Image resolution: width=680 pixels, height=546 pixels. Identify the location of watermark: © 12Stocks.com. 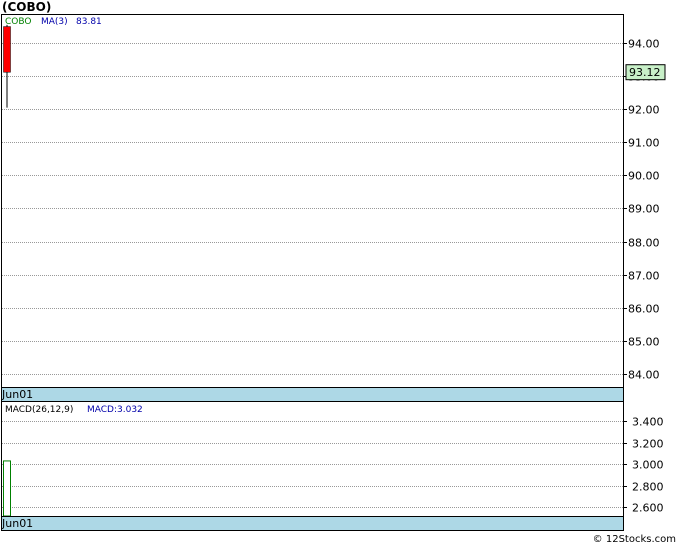
(634, 539).